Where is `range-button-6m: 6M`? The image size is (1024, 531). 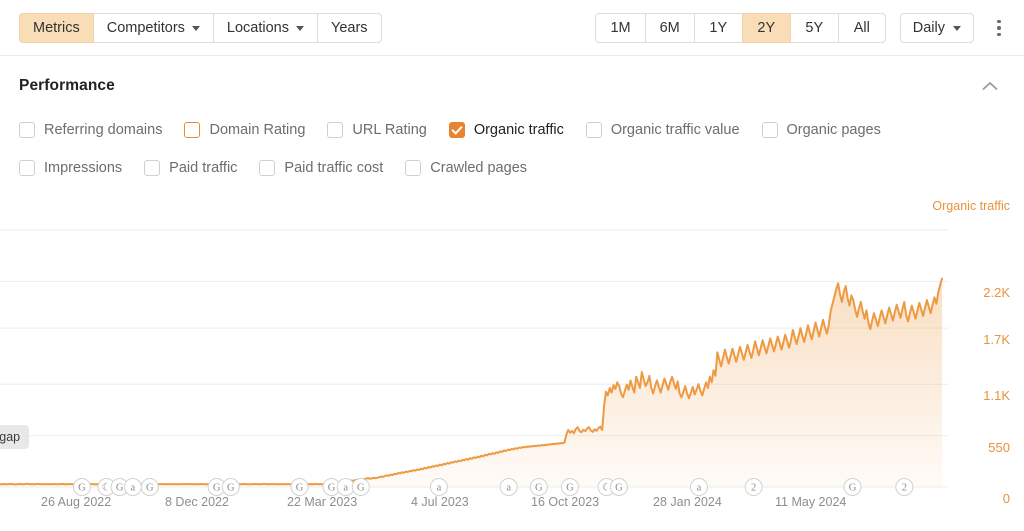 range-button-6m: 6M is located at coordinates (669, 28).